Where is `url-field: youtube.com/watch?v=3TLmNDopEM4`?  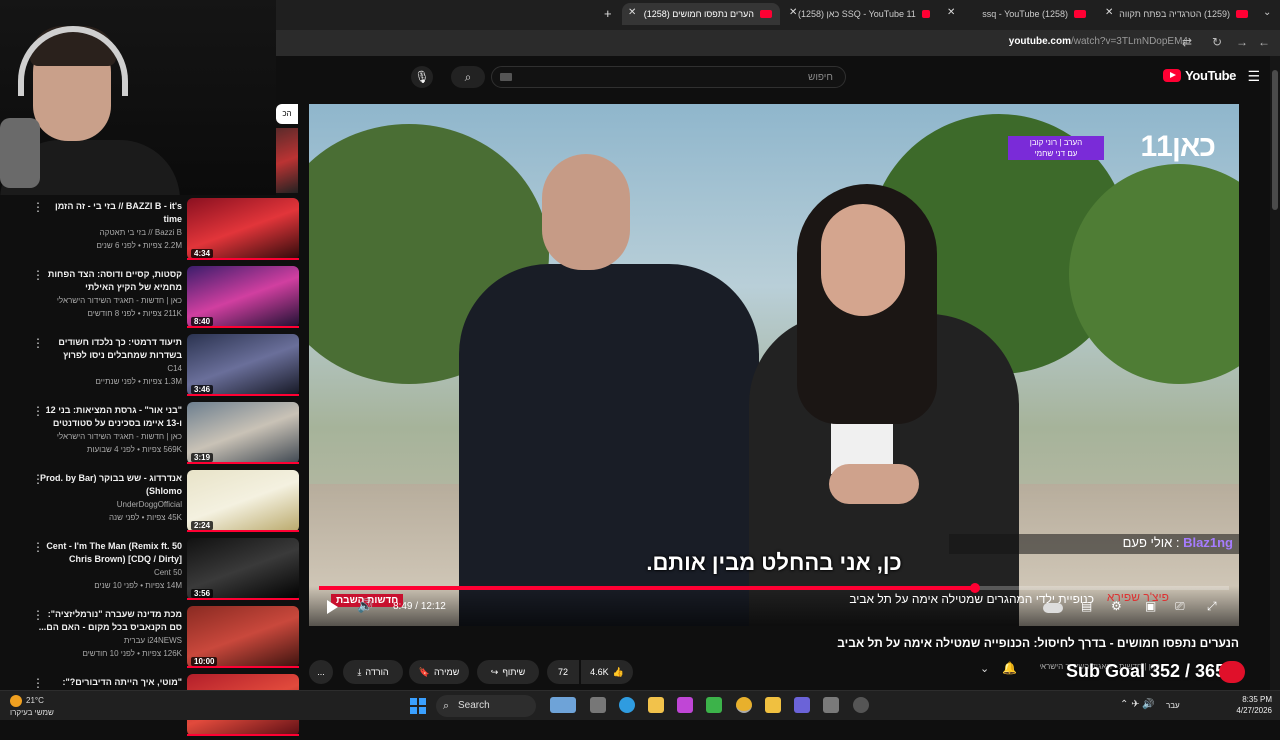
url-field: youtube.com/watch?v=3TLmNDopEM4 is located at coordinates (1098, 41).